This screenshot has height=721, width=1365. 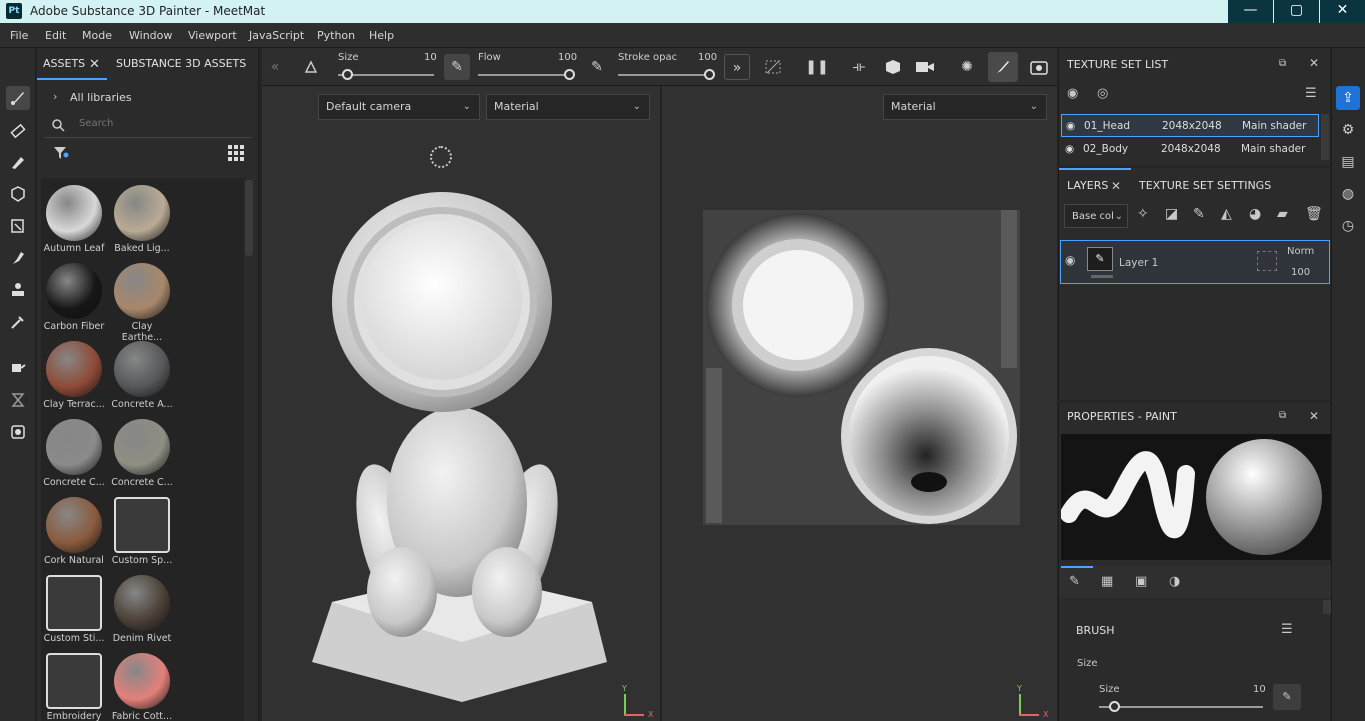 I want to click on chevron-right-icon: ›, so click(x=55, y=96).